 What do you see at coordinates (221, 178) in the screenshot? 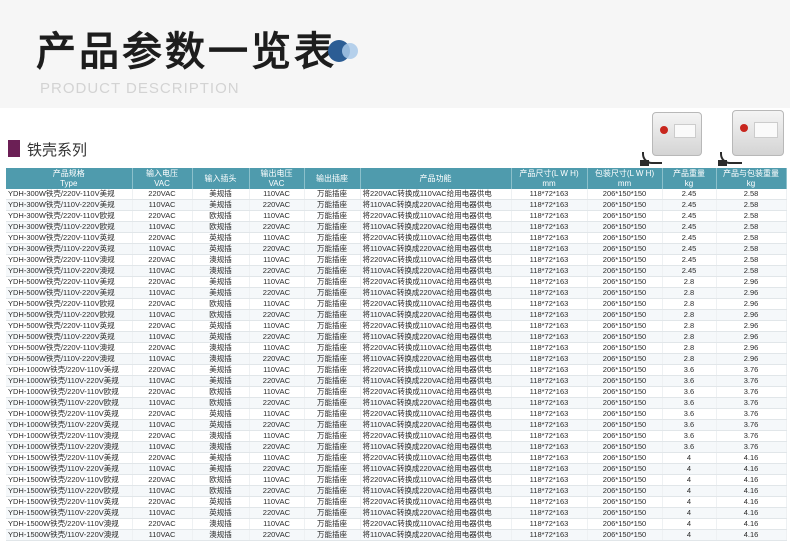
I see `column-header: 输入插头` at bounding box center [221, 178].